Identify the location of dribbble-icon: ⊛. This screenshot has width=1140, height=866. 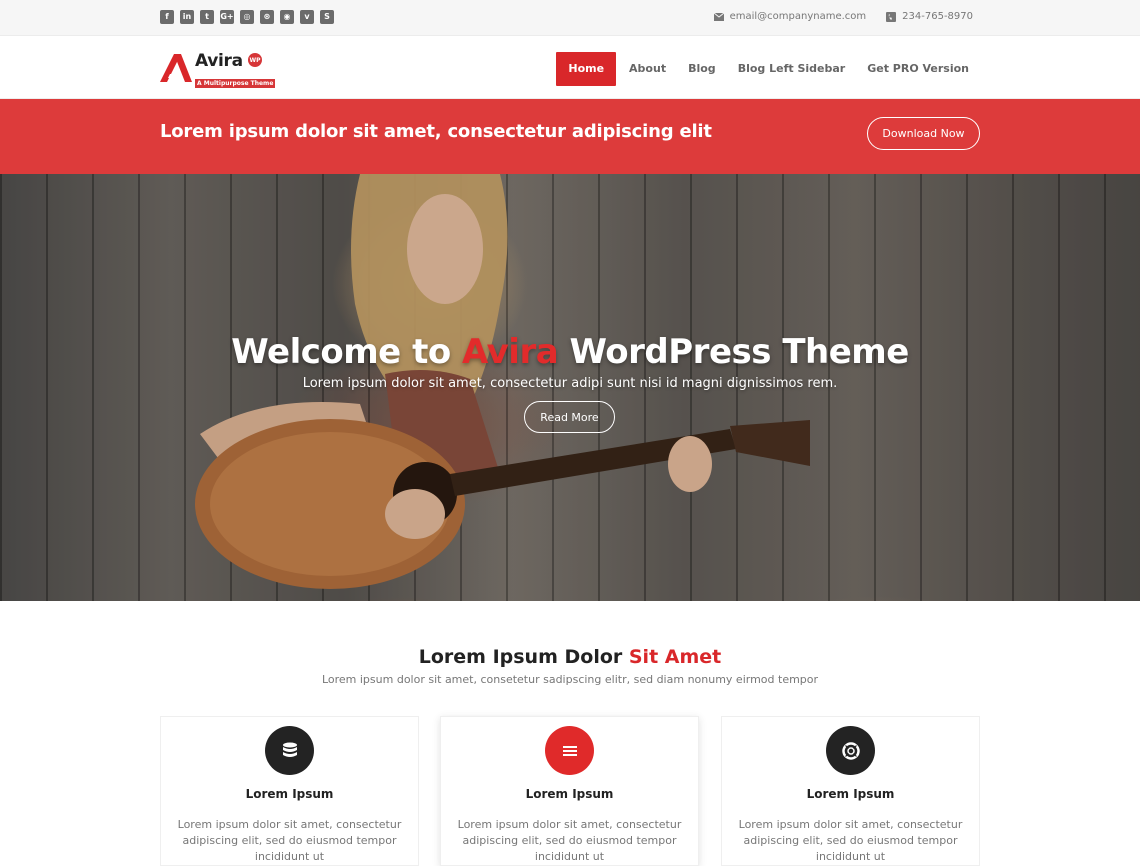
(267, 17).